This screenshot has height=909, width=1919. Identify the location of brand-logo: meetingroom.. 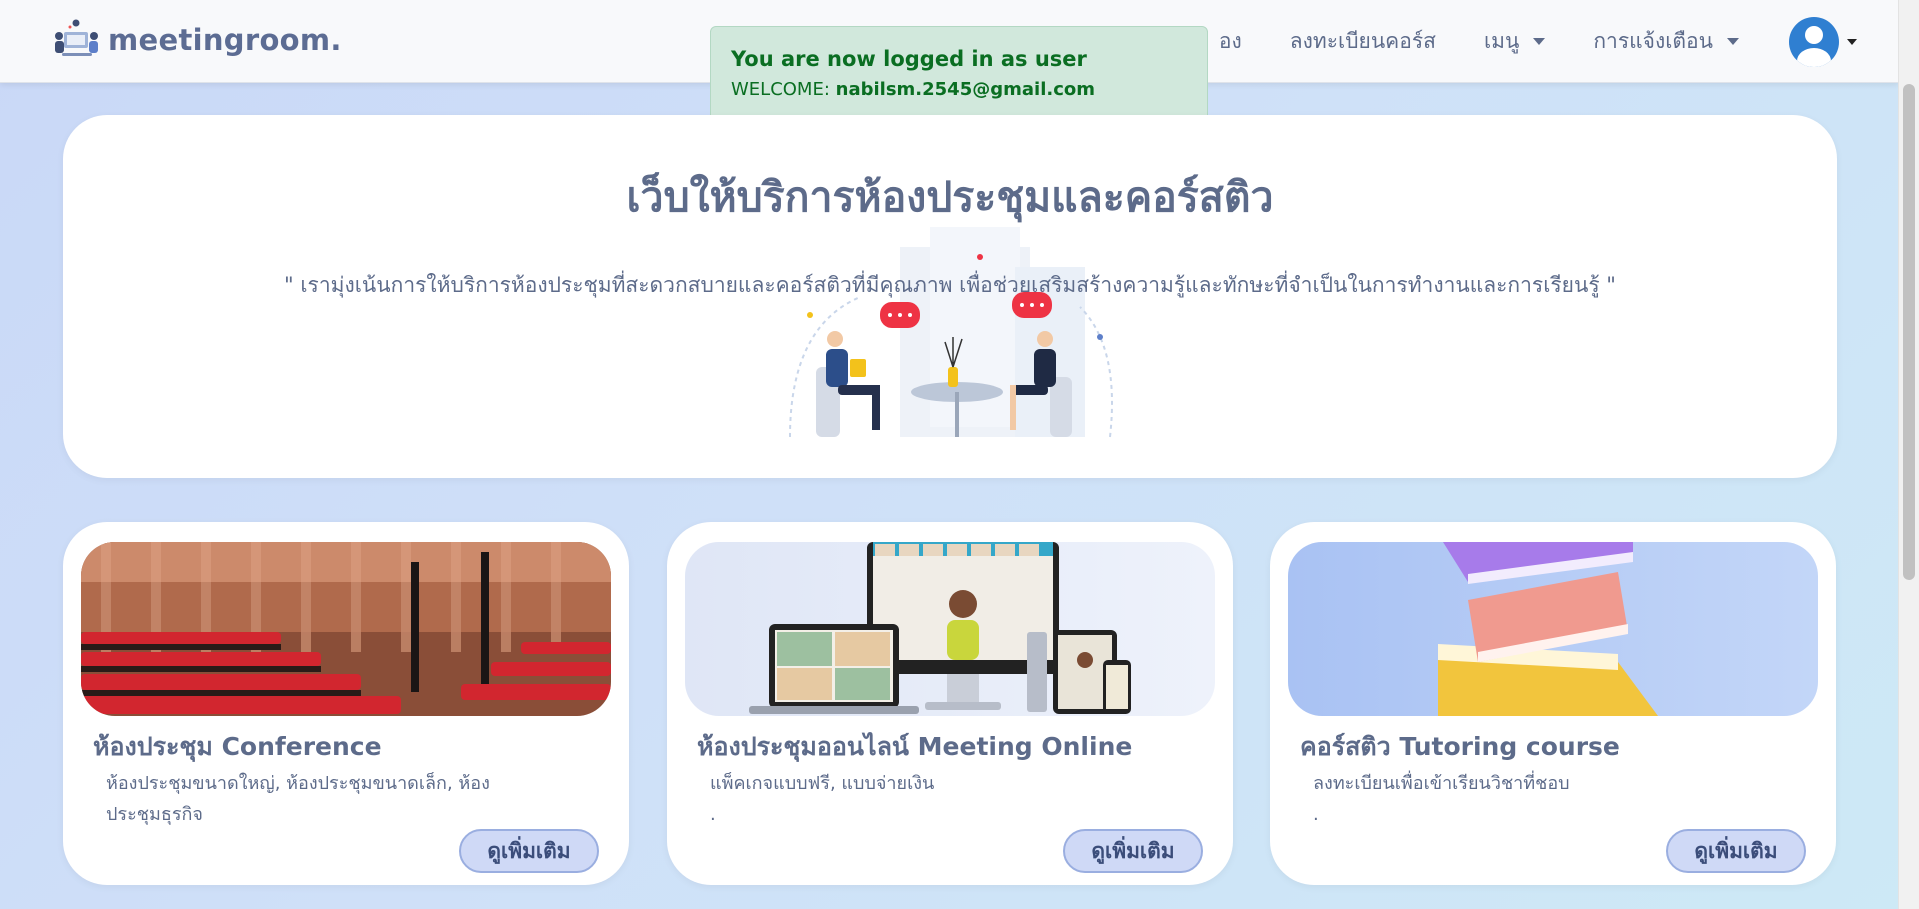
(196, 40).